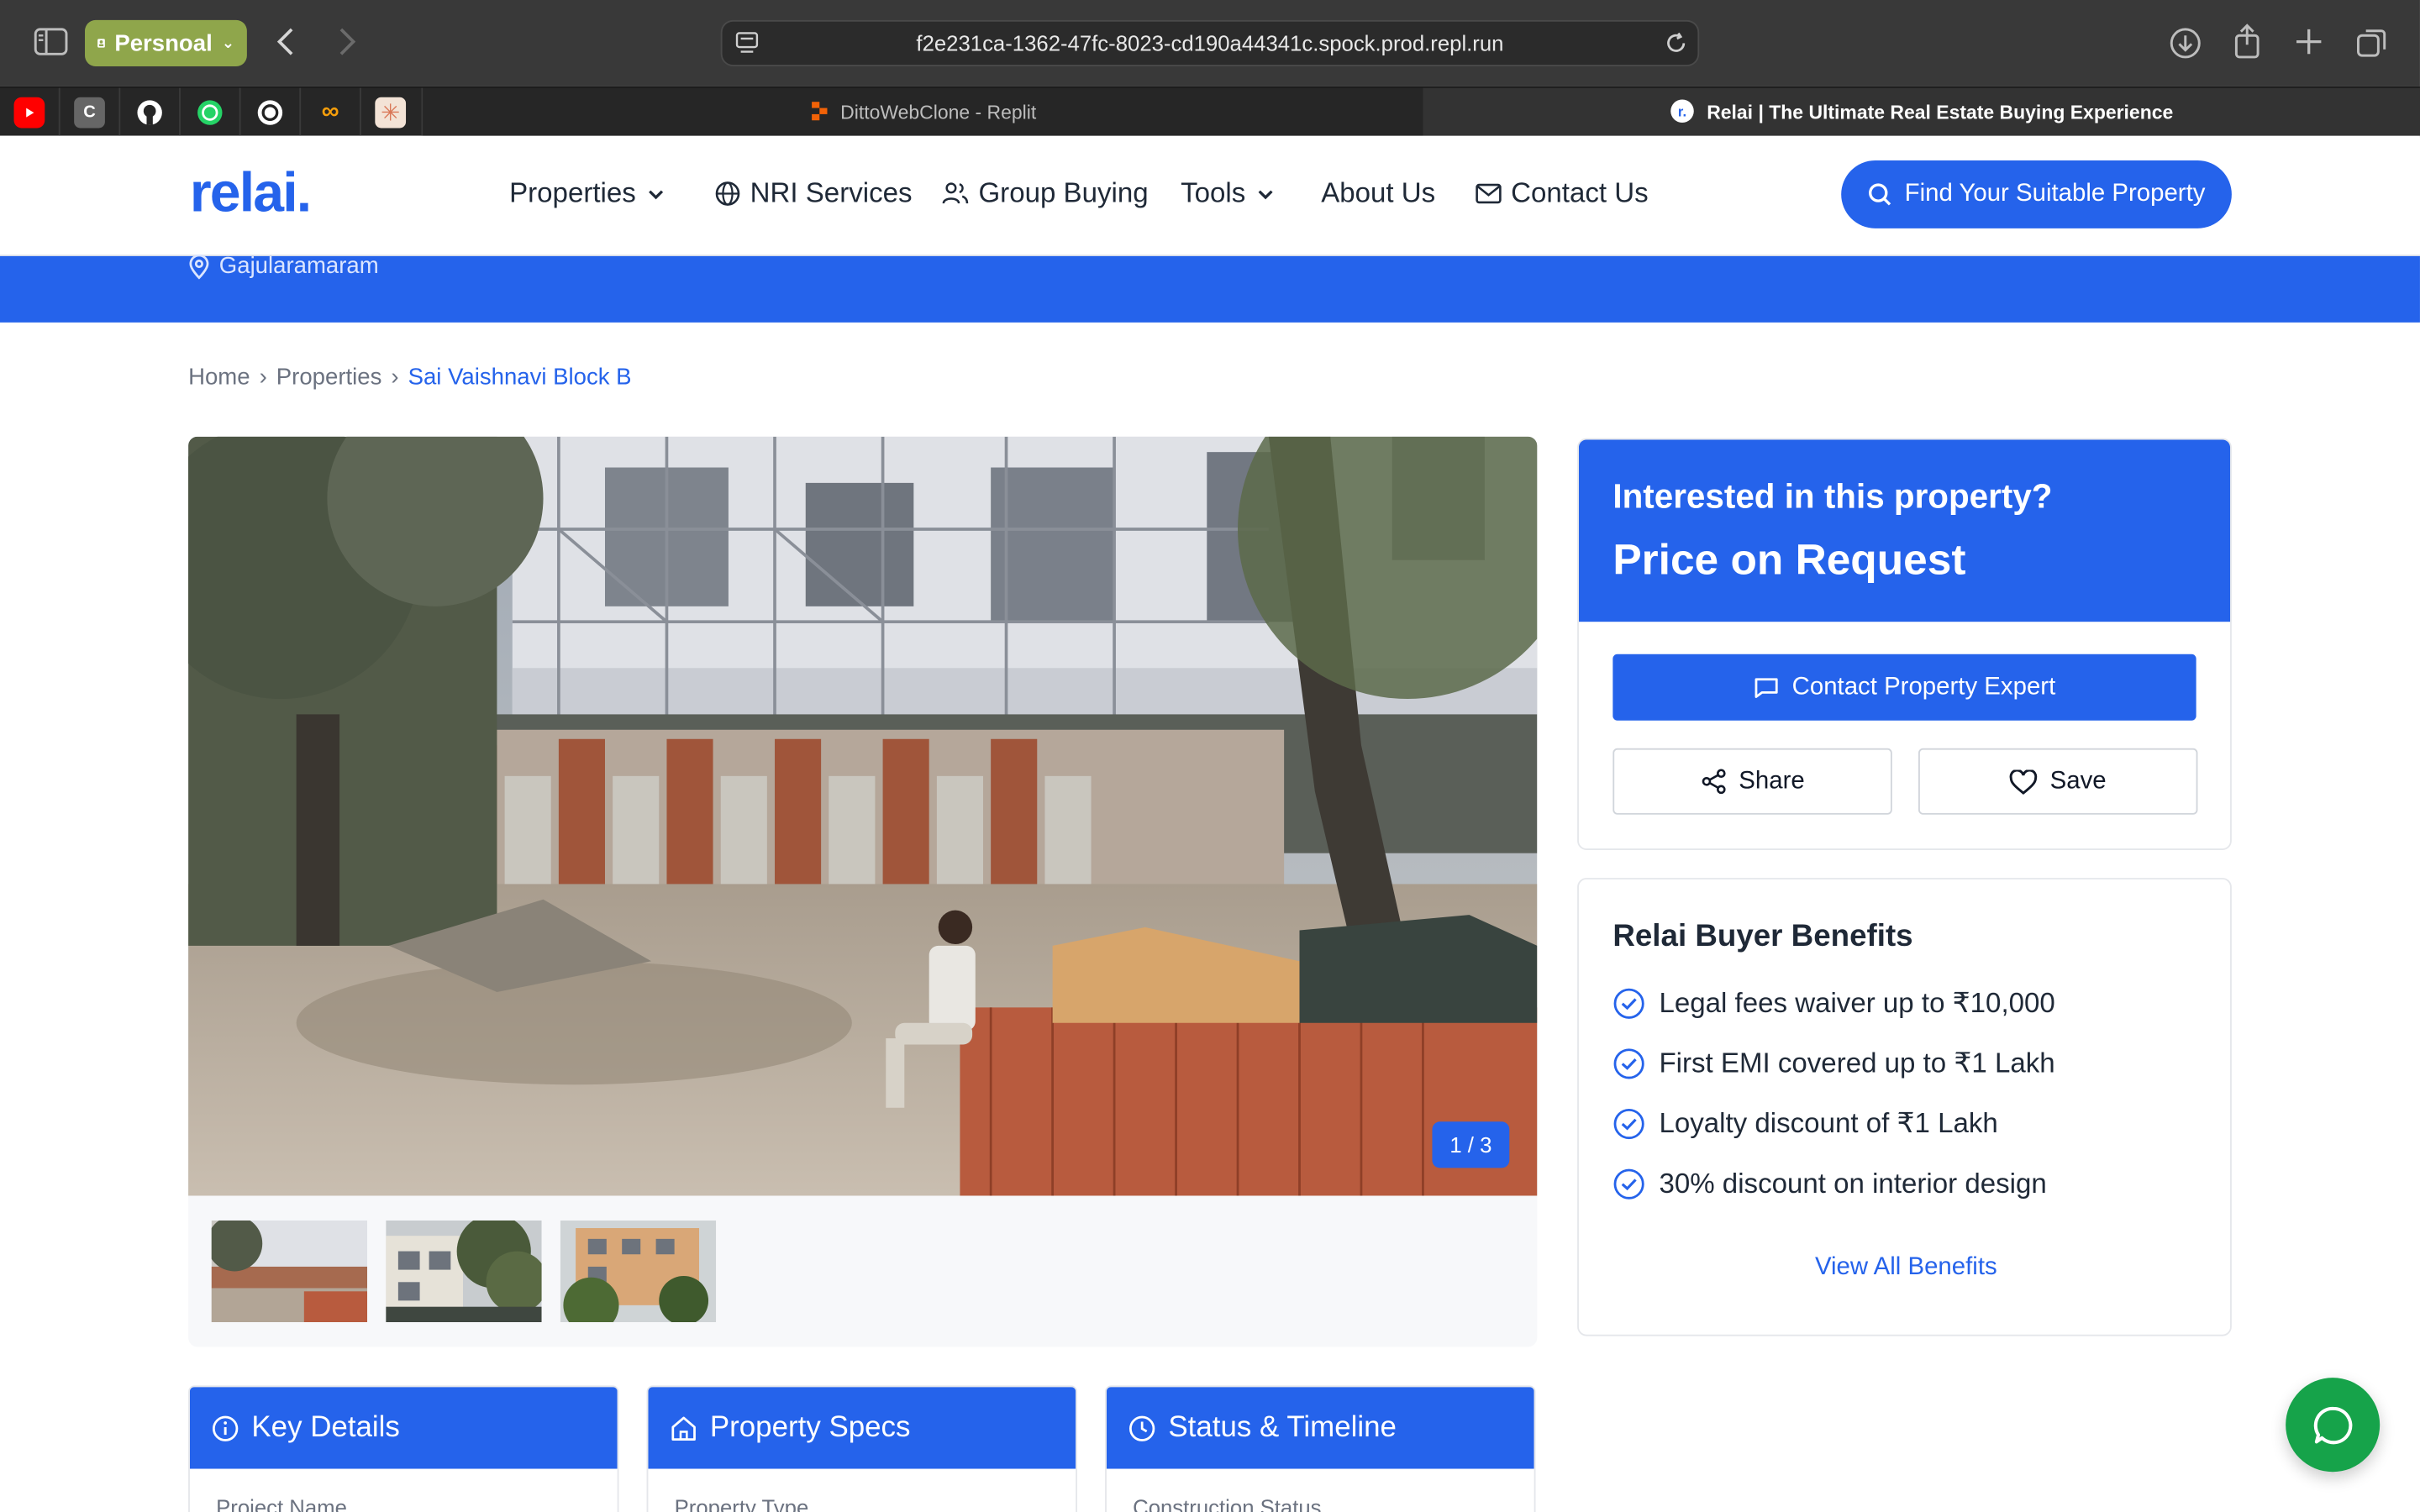  Describe the element at coordinates (347, 41) in the screenshot. I see `forward-icon` at that location.